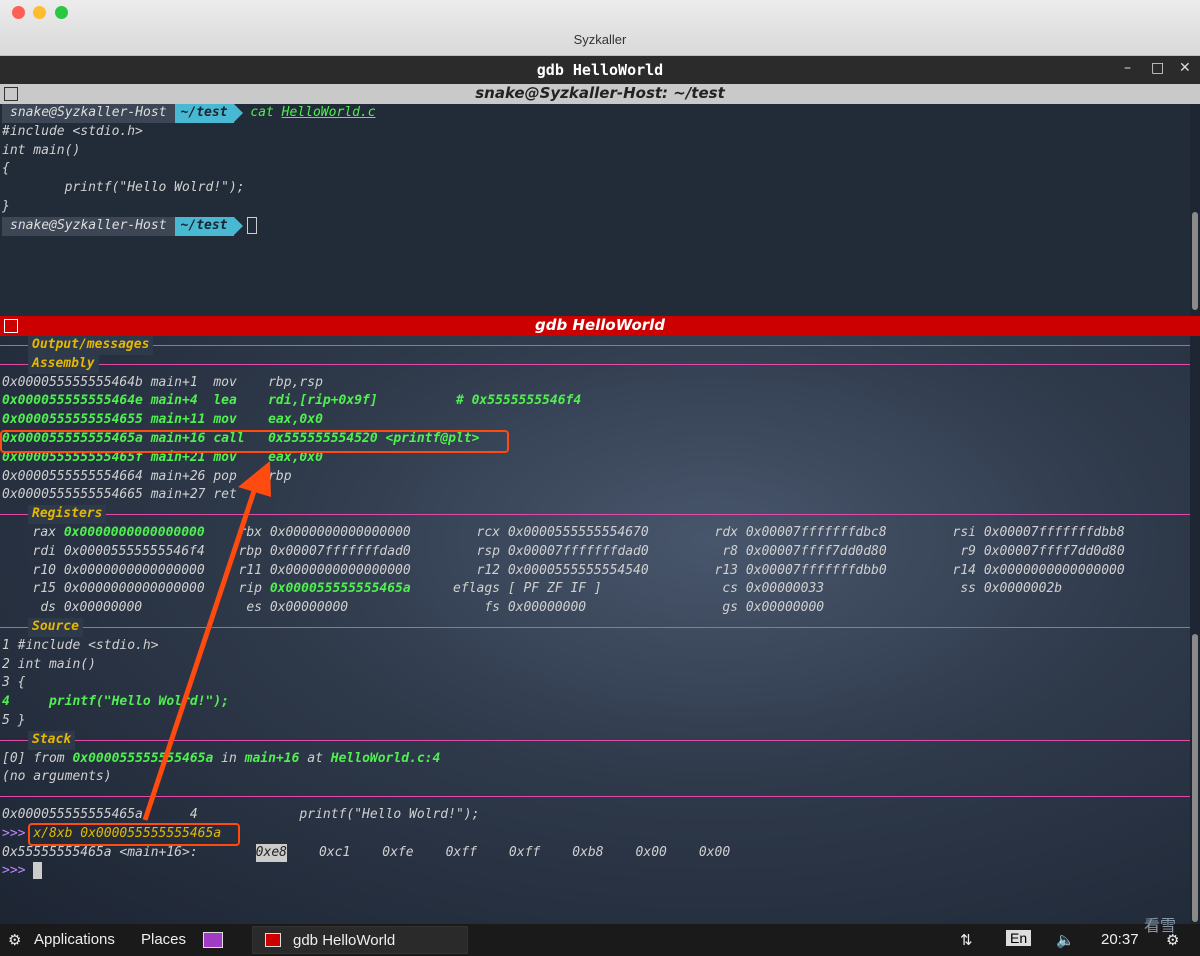 This screenshot has width=1200, height=956. Describe the element at coordinates (1019, 938) in the screenshot. I see `lang-indicator: En` at that location.